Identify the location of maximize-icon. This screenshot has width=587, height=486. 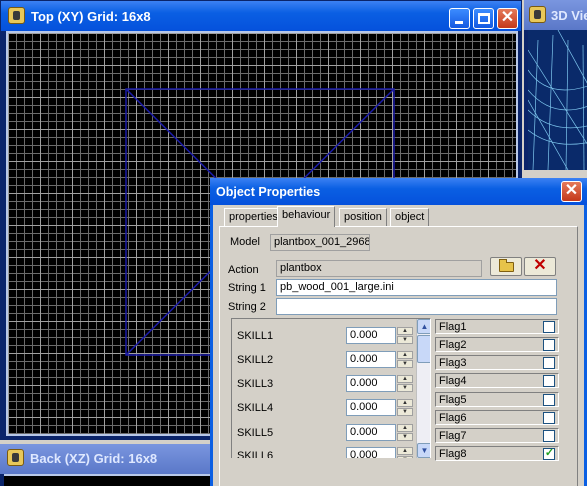
(484, 18).